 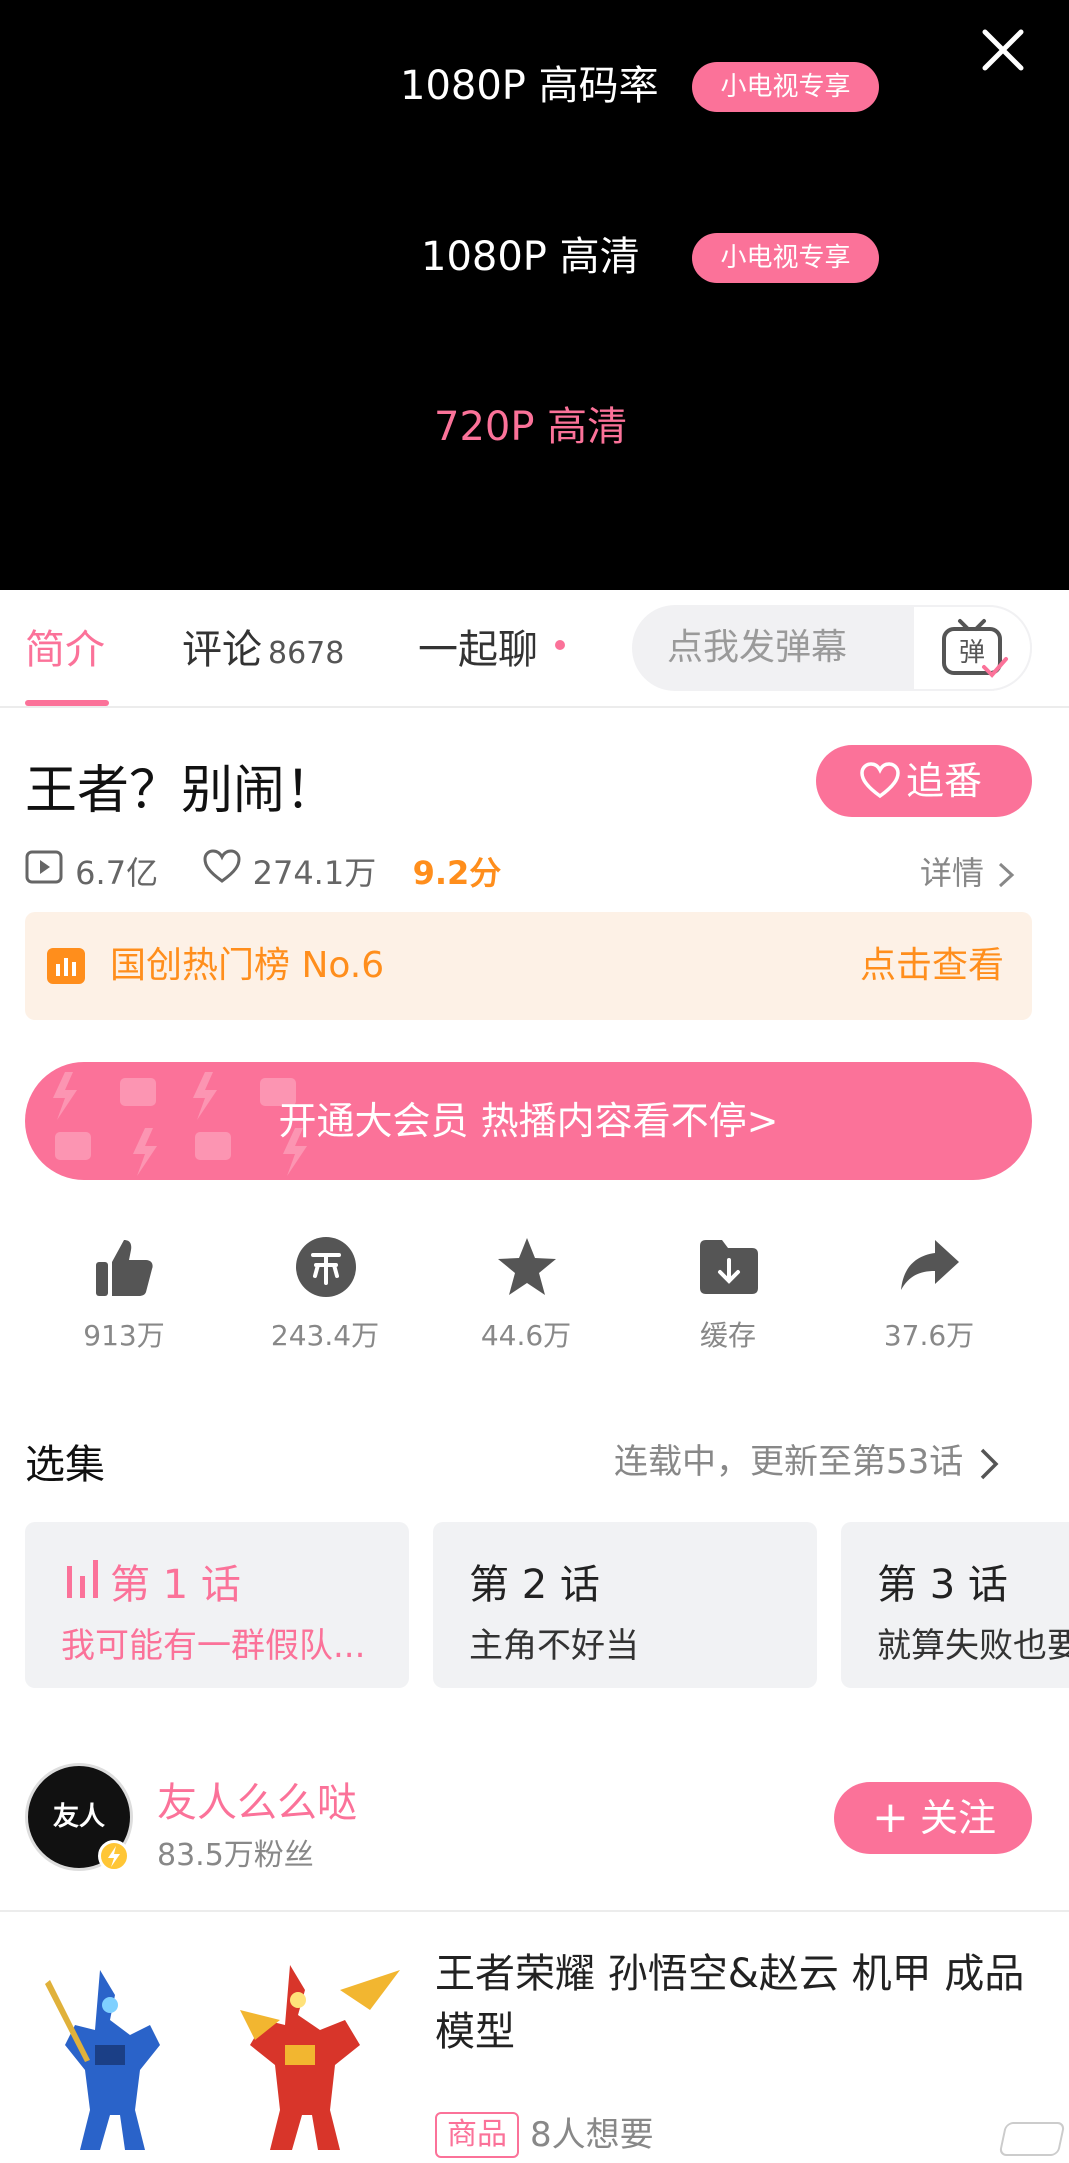 I want to click on tab-intro: 简介, so click(x=65, y=650).